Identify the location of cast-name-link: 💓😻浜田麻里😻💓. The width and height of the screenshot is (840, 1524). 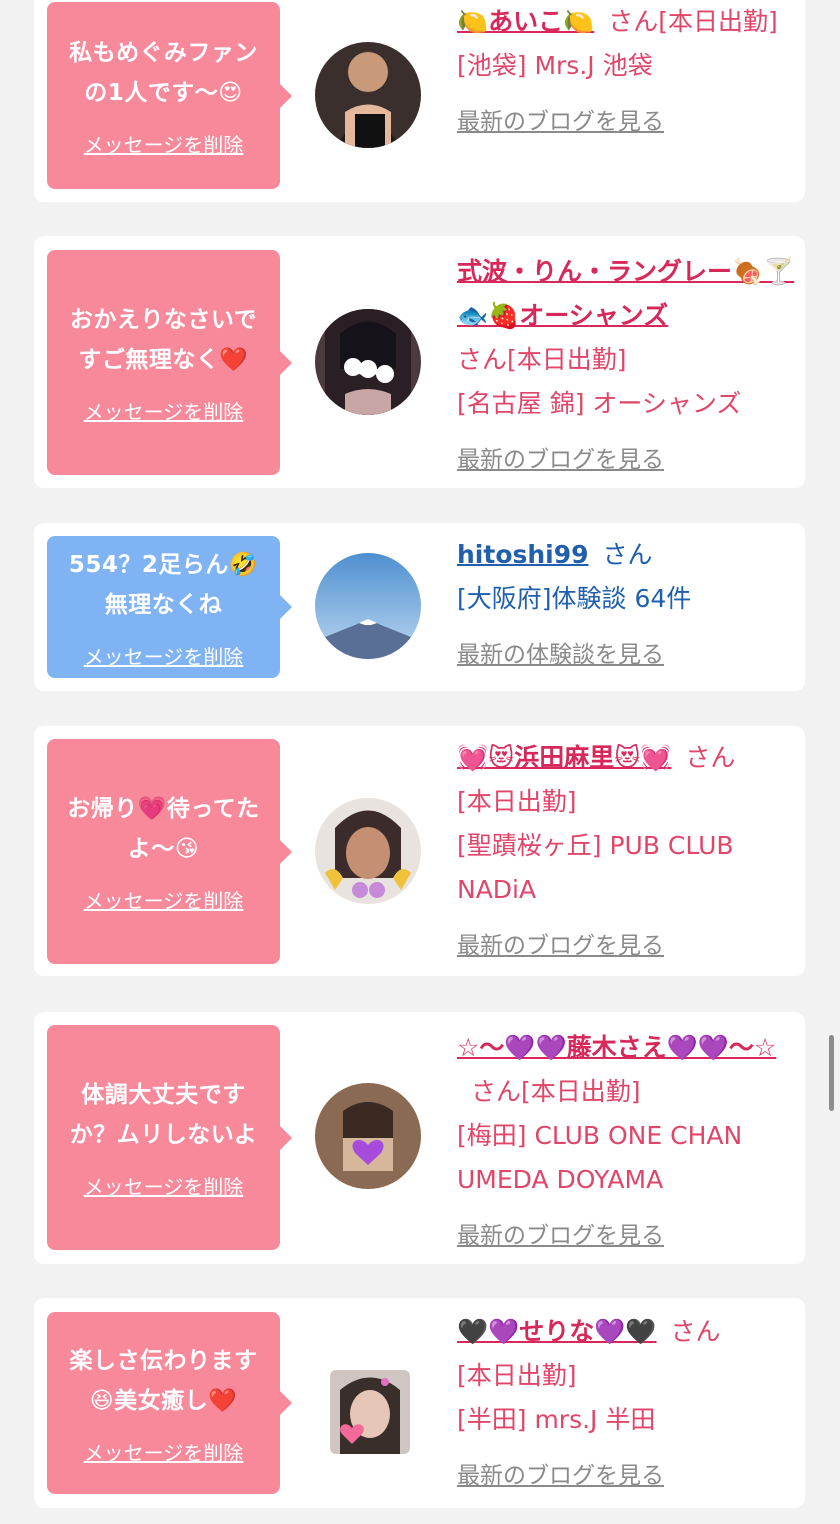
(564, 757).